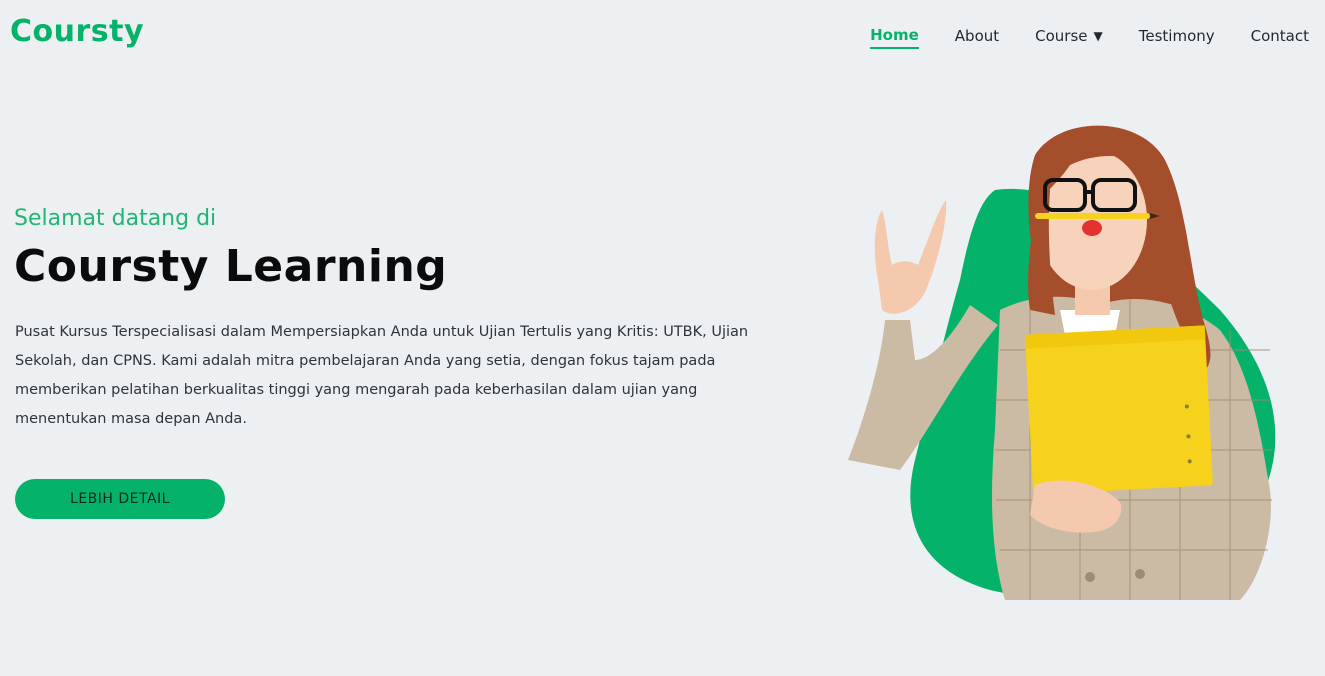 The width and height of the screenshot is (1325, 676). What do you see at coordinates (1098, 36) in the screenshot?
I see `caret-down-icon: ▼` at bounding box center [1098, 36].